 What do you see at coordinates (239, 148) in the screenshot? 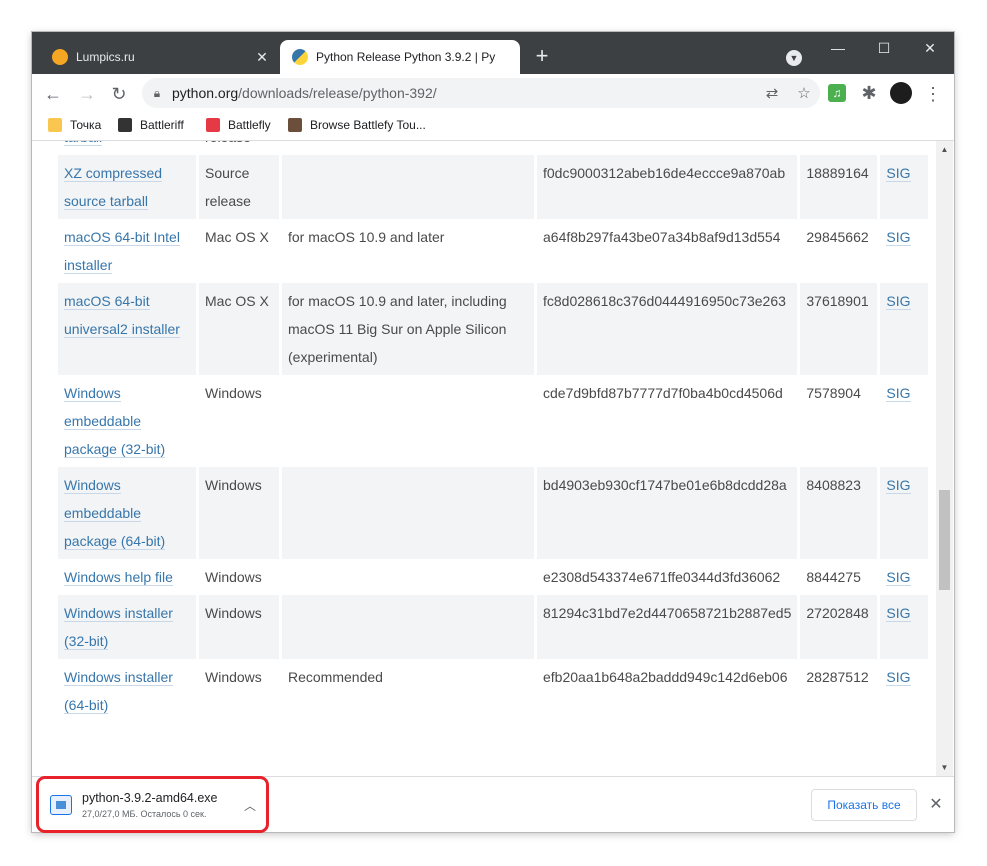
I see `cell-os: release` at bounding box center [239, 148].